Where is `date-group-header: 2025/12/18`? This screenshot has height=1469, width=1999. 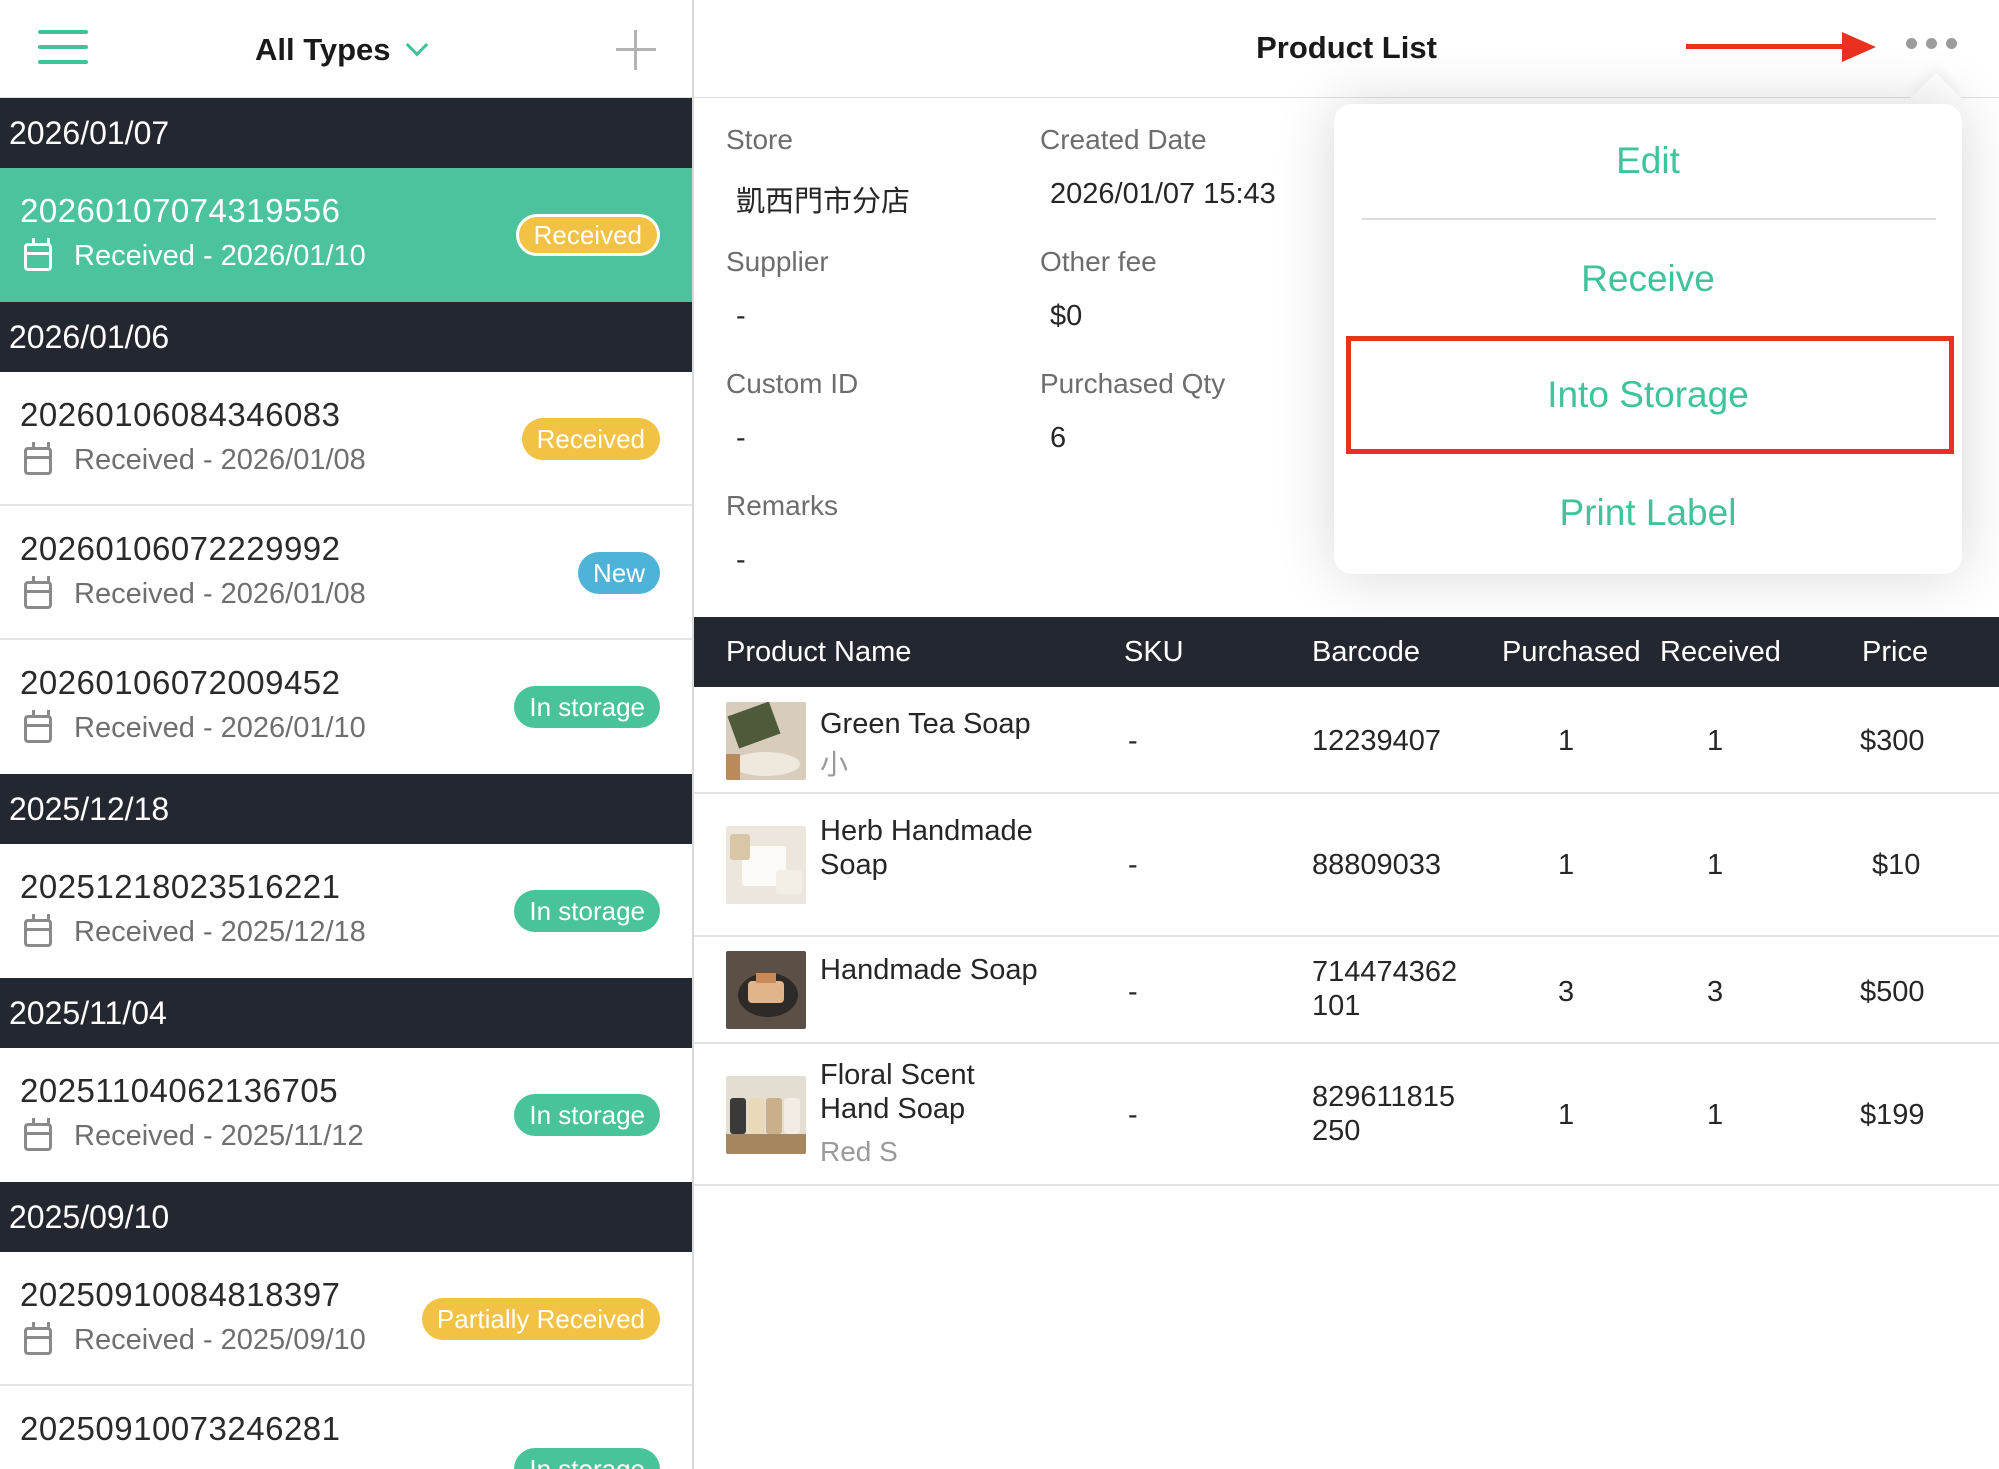
date-group-header: 2025/12/18 is located at coordinates (346, 809).